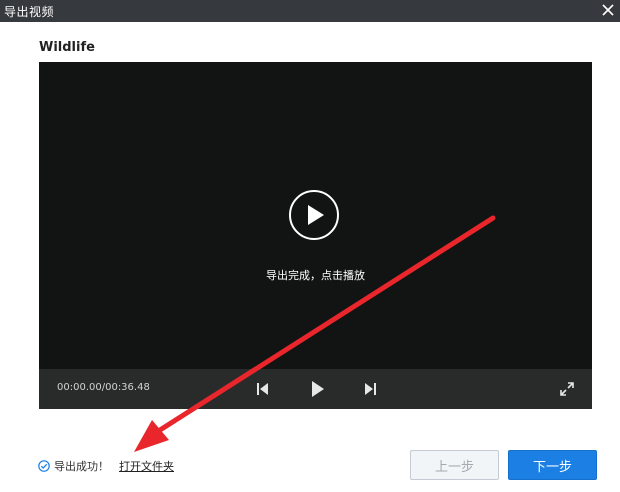 This screenshot has width=620, height=492. Describe the element at coordinates (67, 47) in the screenshot. I see `video-name: Wildlife` at that location.